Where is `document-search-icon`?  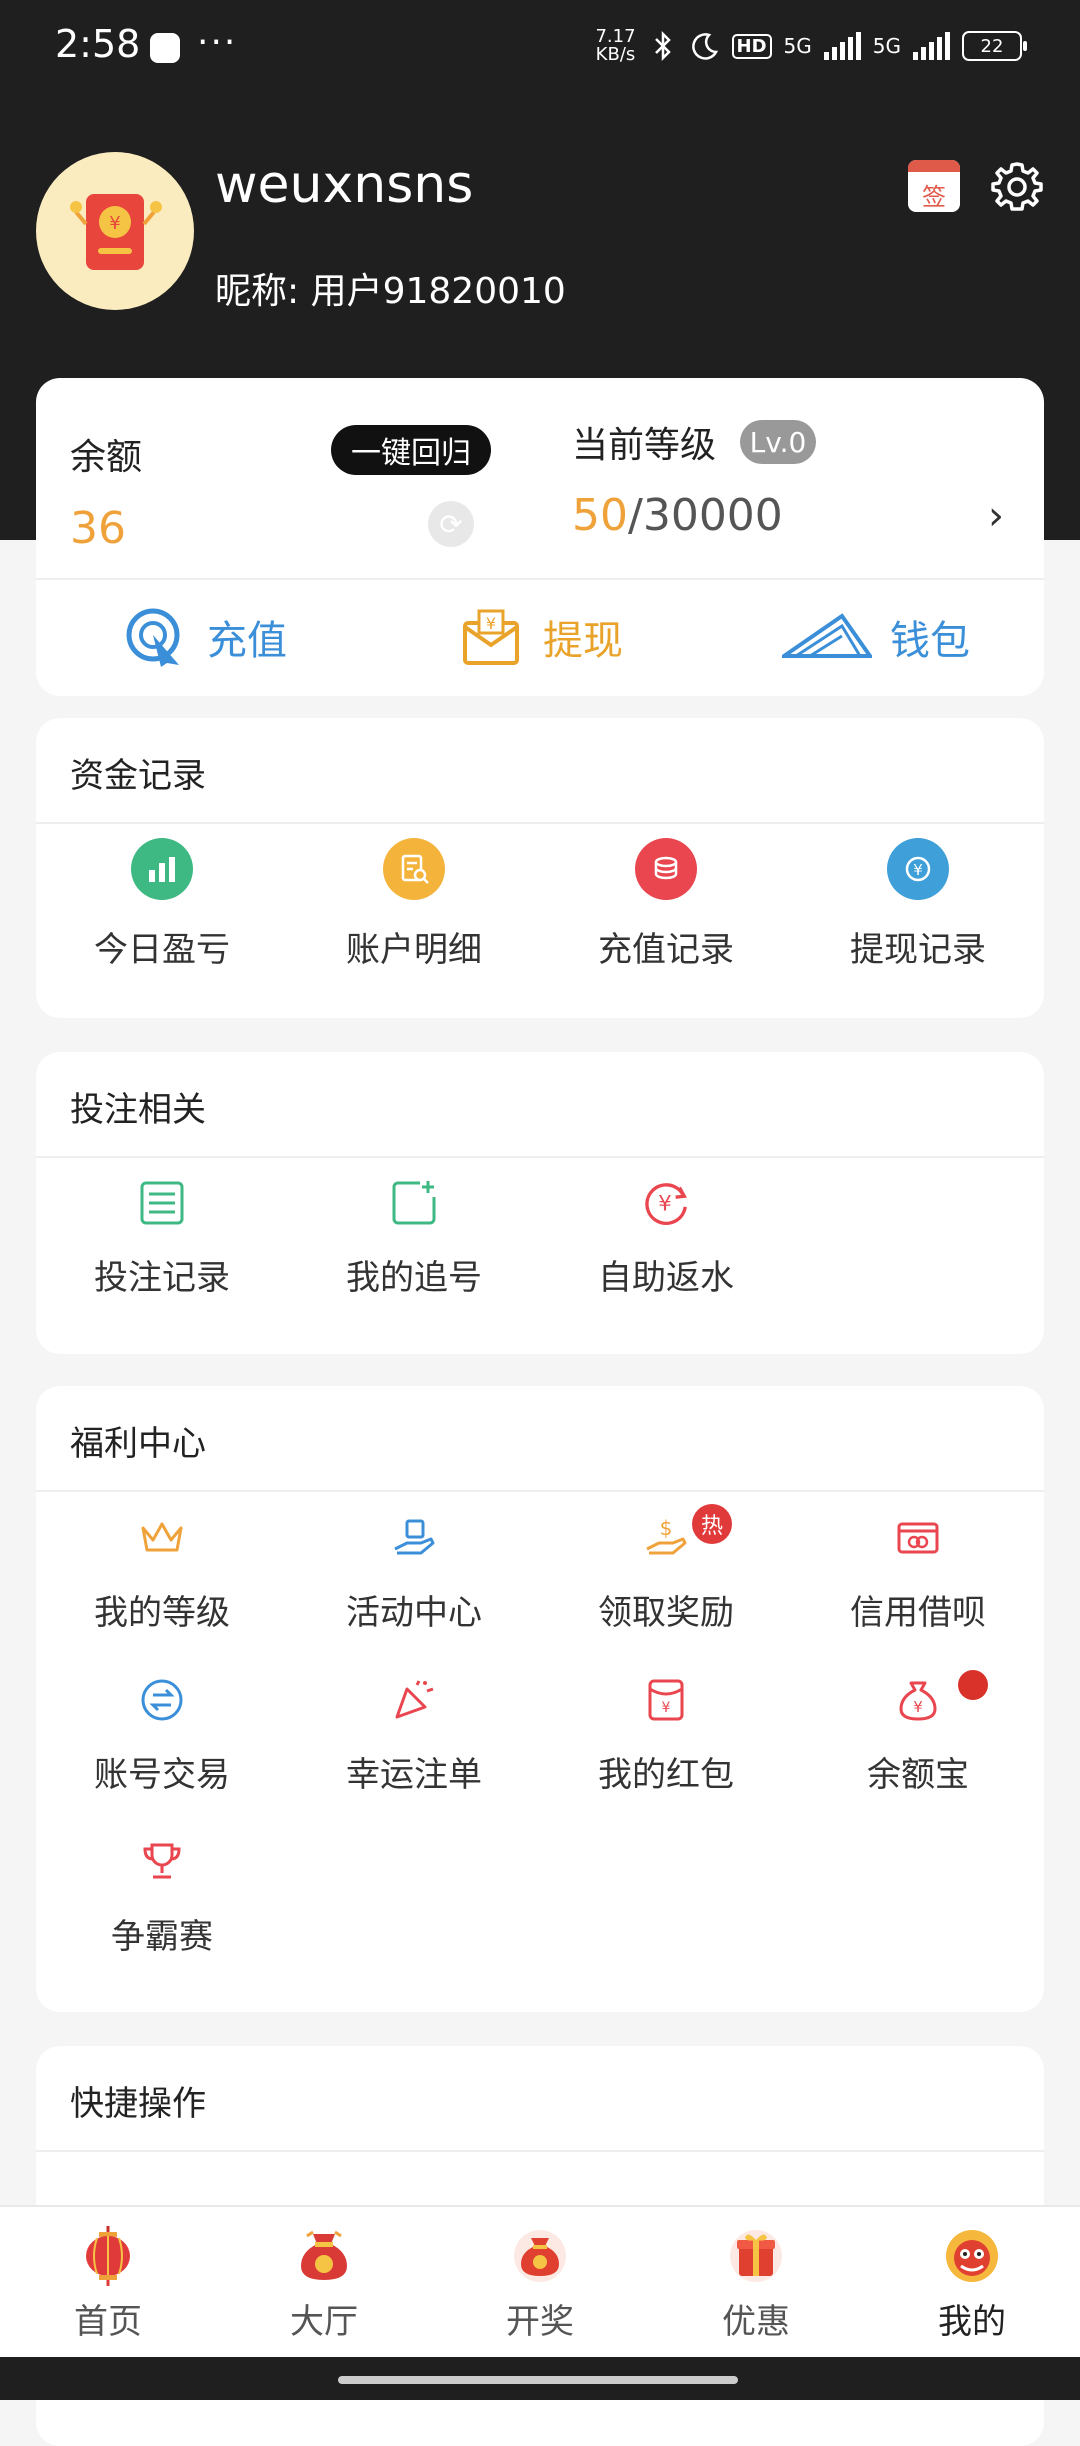 document-search-icon is located at coordinates (414, 868).